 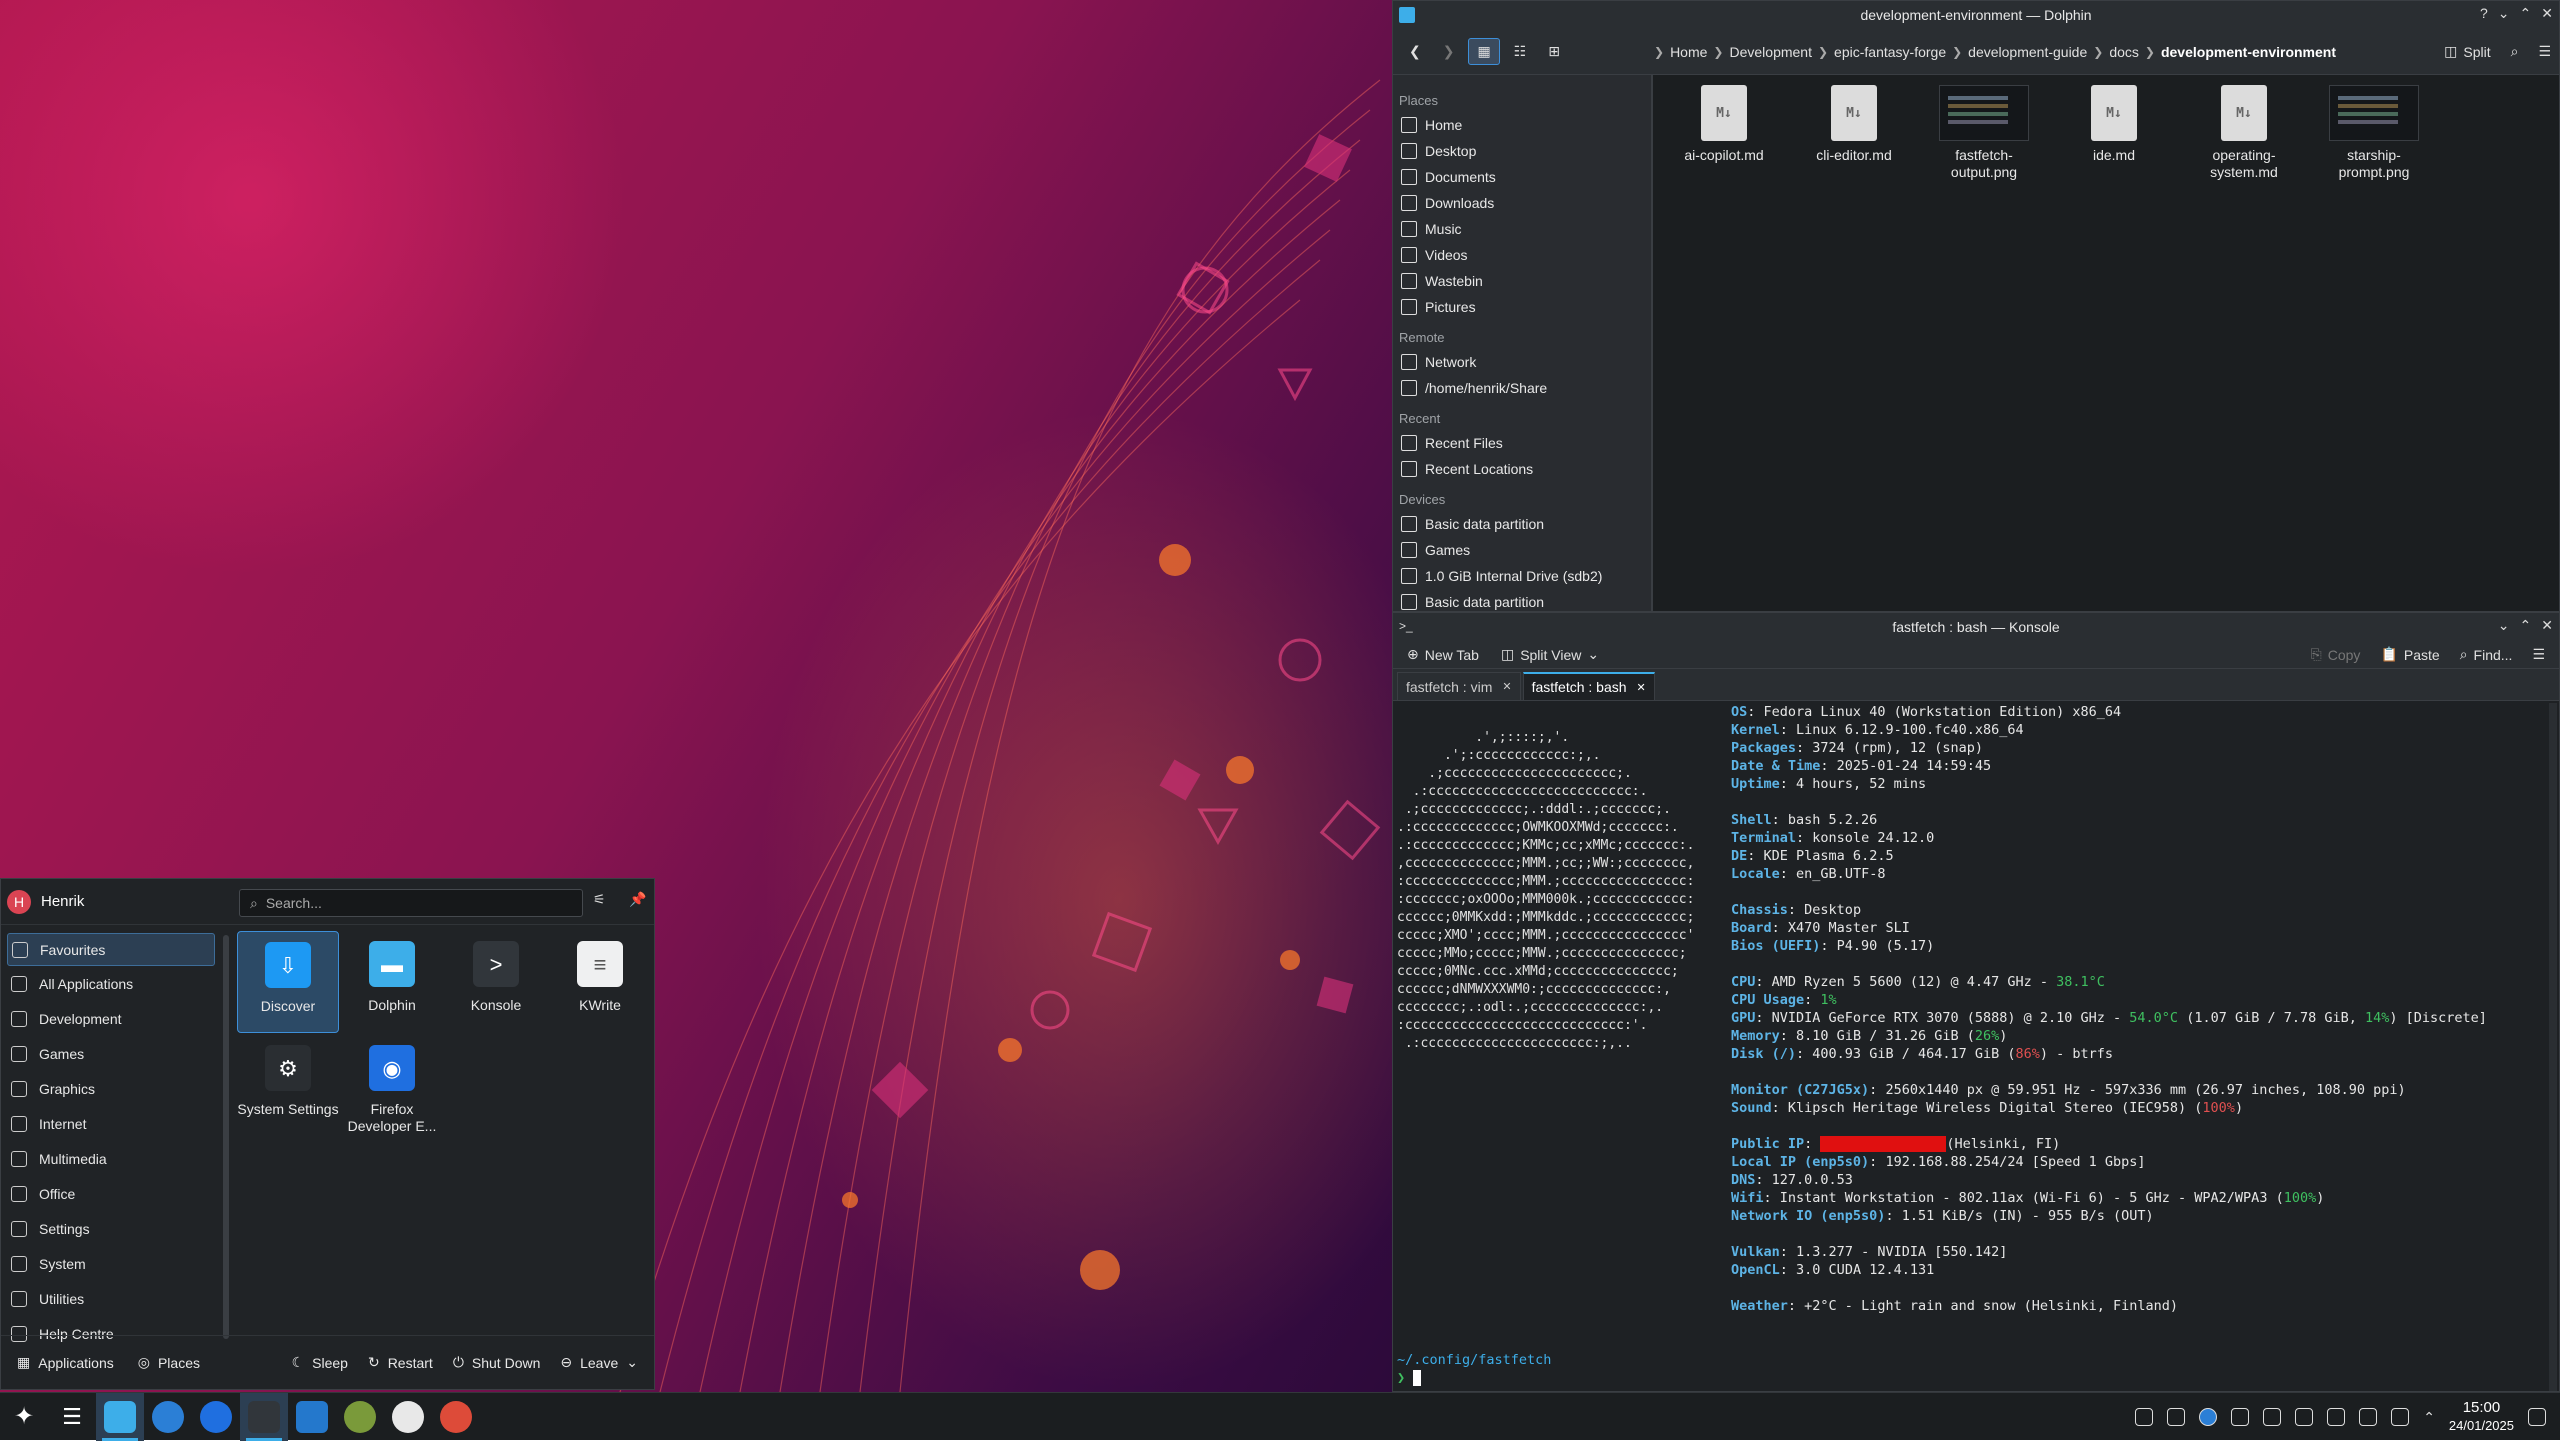 I want to click on shutdown-button: ⏻ Shut Down, so click(x=497, y=1362).